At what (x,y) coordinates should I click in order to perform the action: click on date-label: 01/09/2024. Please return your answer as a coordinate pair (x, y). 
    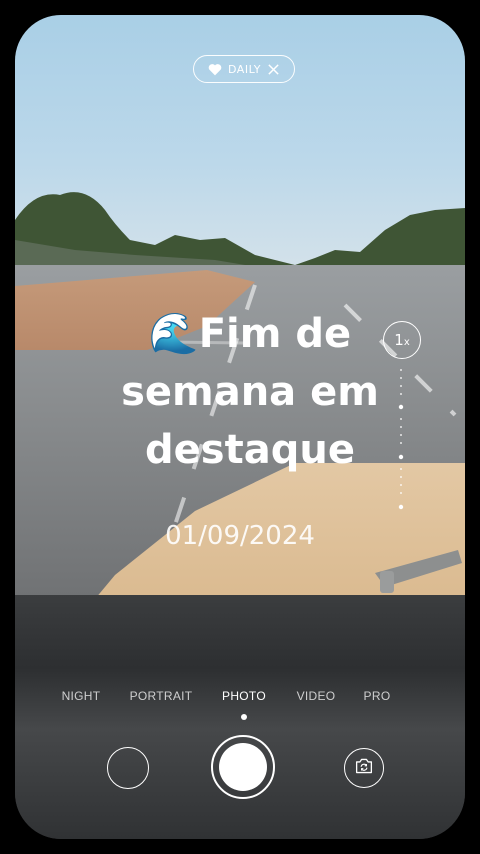
    Looking at the image, I should click on (240, 536).